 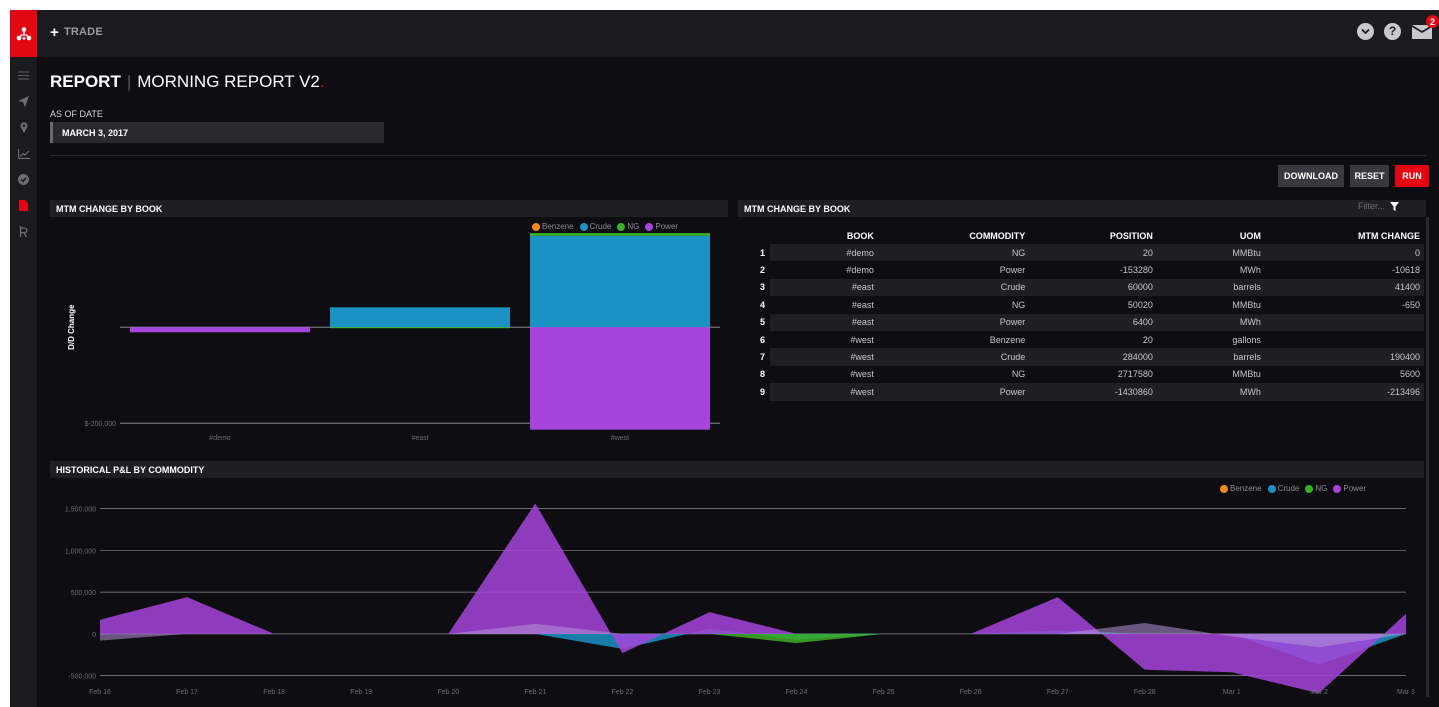 I want to click on table-row: 4 #east NG 50020 MMBtu -650, so click(x=1082, y=304).